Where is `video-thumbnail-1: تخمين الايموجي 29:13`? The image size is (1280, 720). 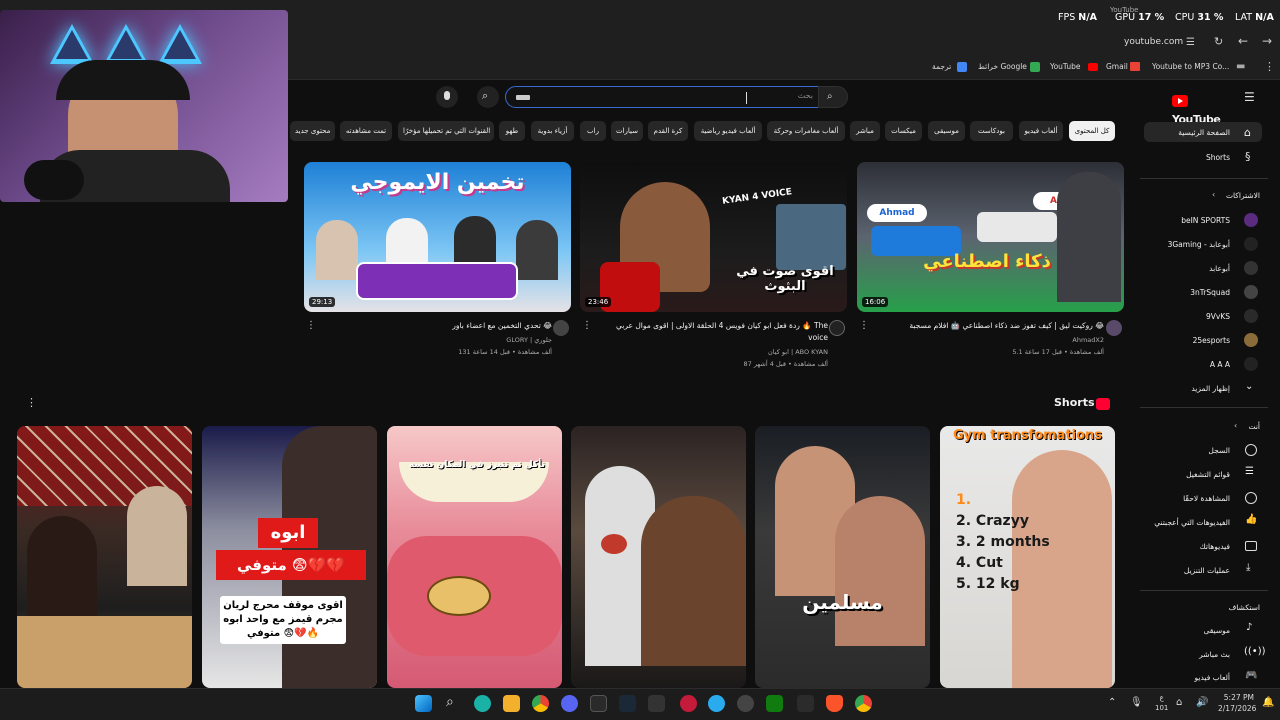
video-thumbnail-1: تخمين الايموجي 29:13 is located at coordinates (437, 237).